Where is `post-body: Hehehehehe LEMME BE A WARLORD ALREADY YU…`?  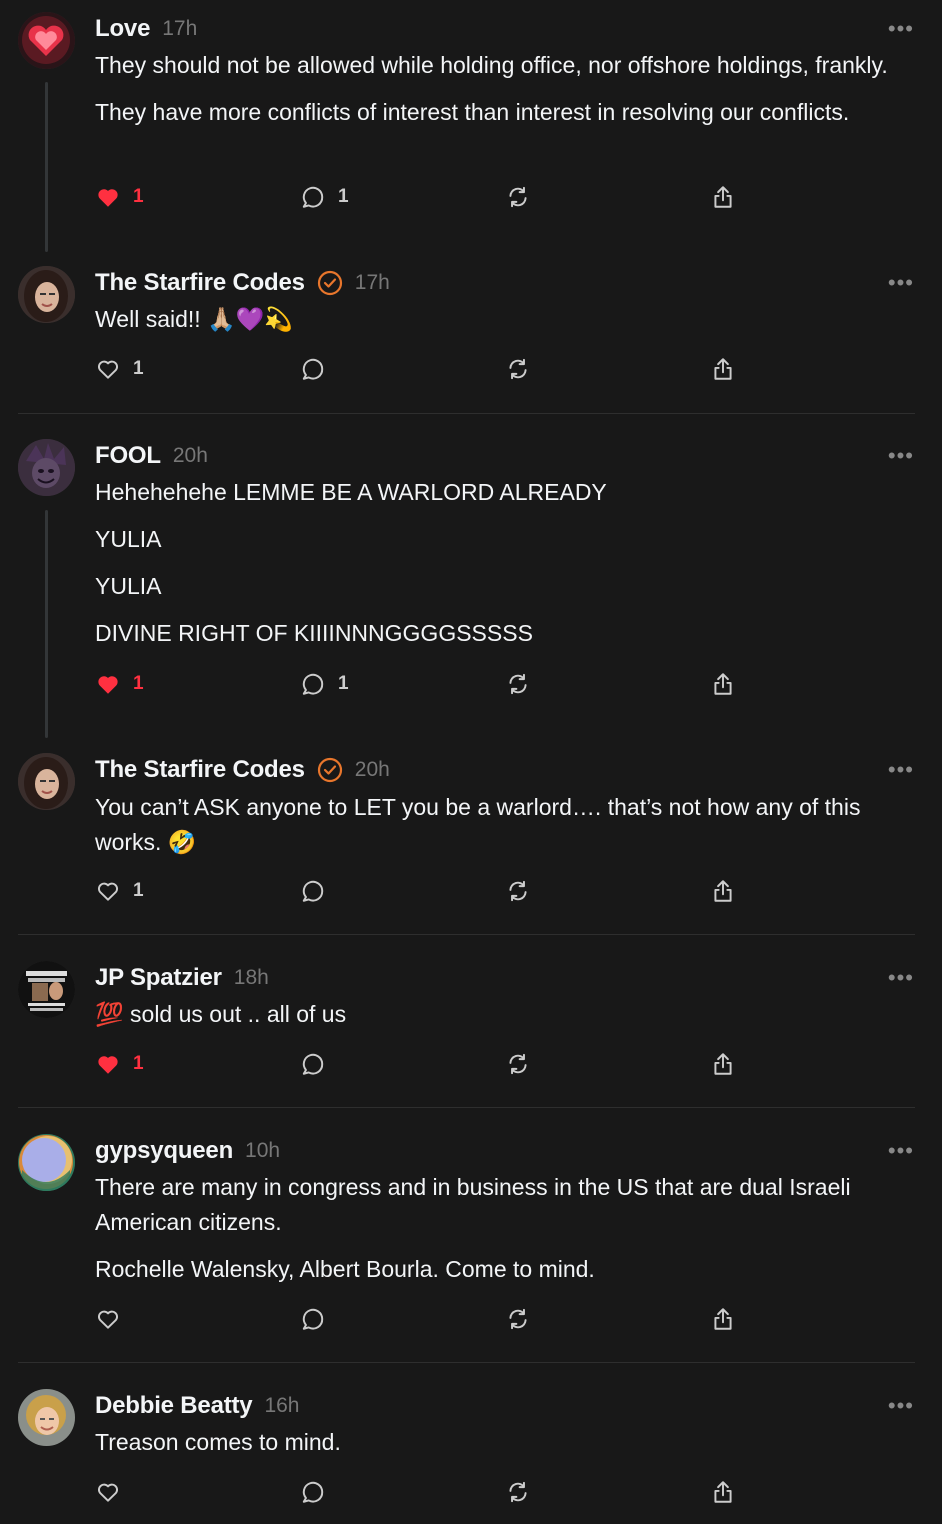 post-body: Hehehehehe LEMME BE A WARLORD ALREADY YU… is located at coordinates (495, 569).